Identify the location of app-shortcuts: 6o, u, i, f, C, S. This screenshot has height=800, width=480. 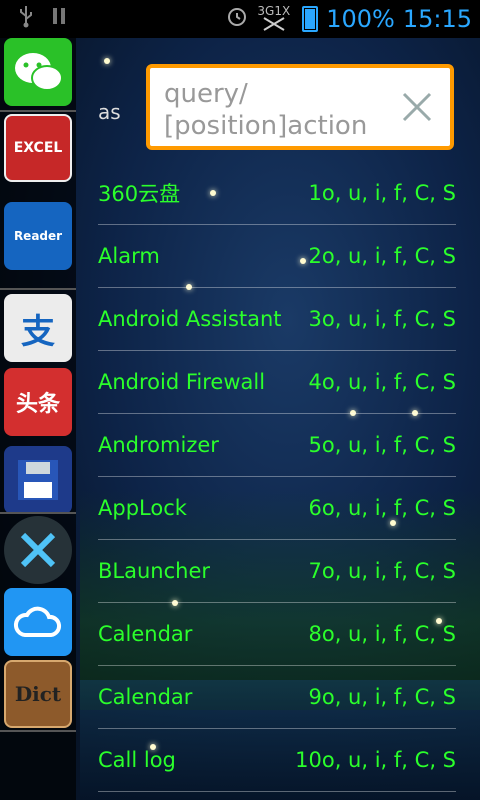
(382, 508).